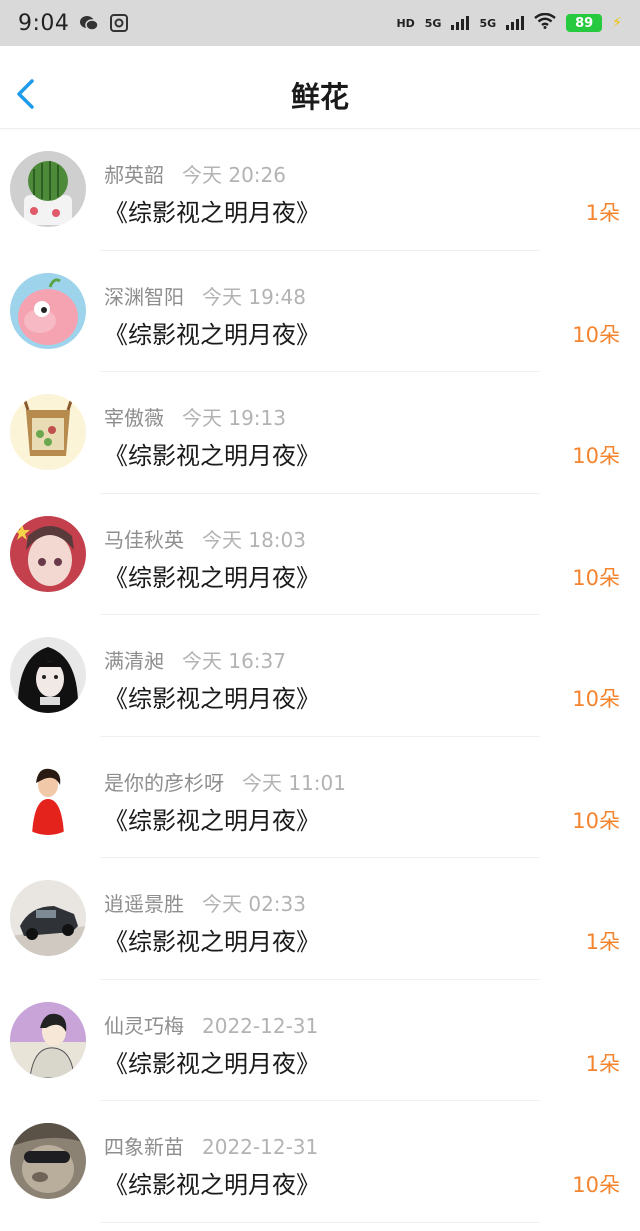 The image size is (640, 1231). I want to click on status-right: HD 5G 5G 89 ⚡, so click(509, 22).